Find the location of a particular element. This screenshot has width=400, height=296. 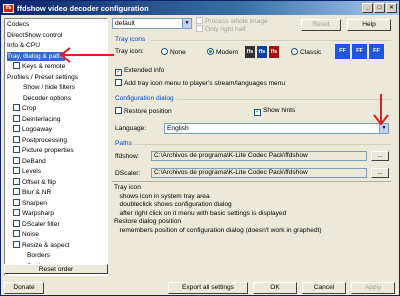

maximize-button: □ is located at coordinates (379, 8).